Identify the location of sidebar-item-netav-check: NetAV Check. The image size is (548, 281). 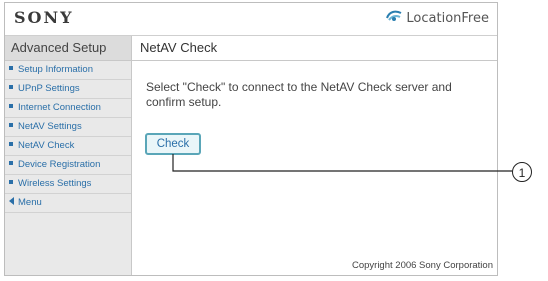
(68, 146).